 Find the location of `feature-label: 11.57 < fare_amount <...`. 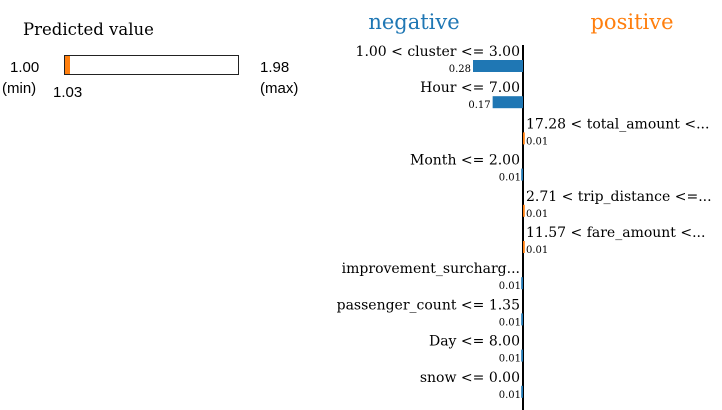

feature-label: 11.57 < fare_amount <... is located at coordinates (615, 233).